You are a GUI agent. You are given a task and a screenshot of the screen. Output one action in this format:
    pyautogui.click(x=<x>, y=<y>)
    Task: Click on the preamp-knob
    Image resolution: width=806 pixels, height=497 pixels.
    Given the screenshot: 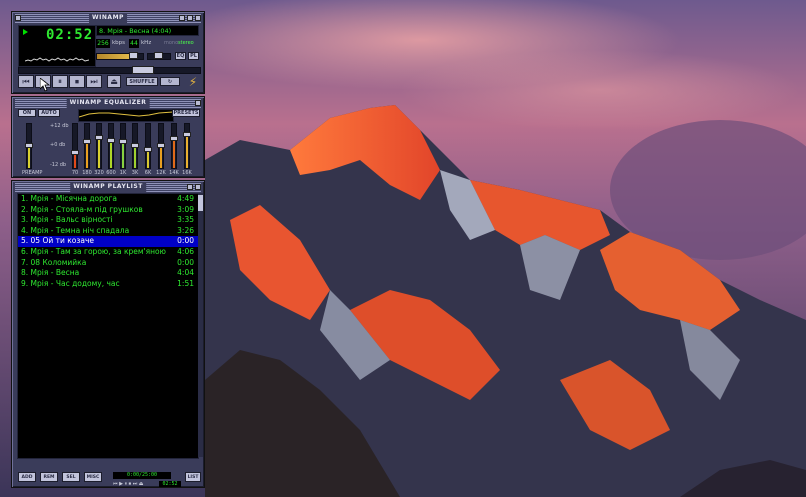 What is the action you would take?
    pyautogui.click(x=29, y=145)
    